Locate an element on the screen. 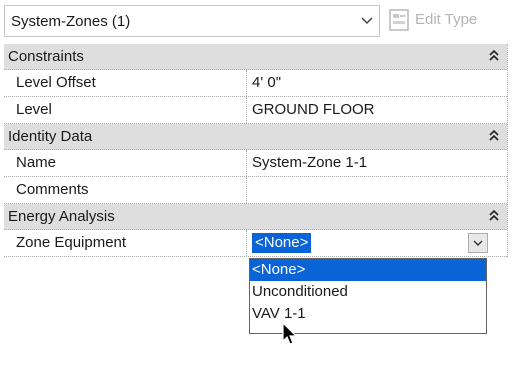 This screenshot has width=515, height=365. zone-equipment-value: <None> is located at coordinates (282, 243).